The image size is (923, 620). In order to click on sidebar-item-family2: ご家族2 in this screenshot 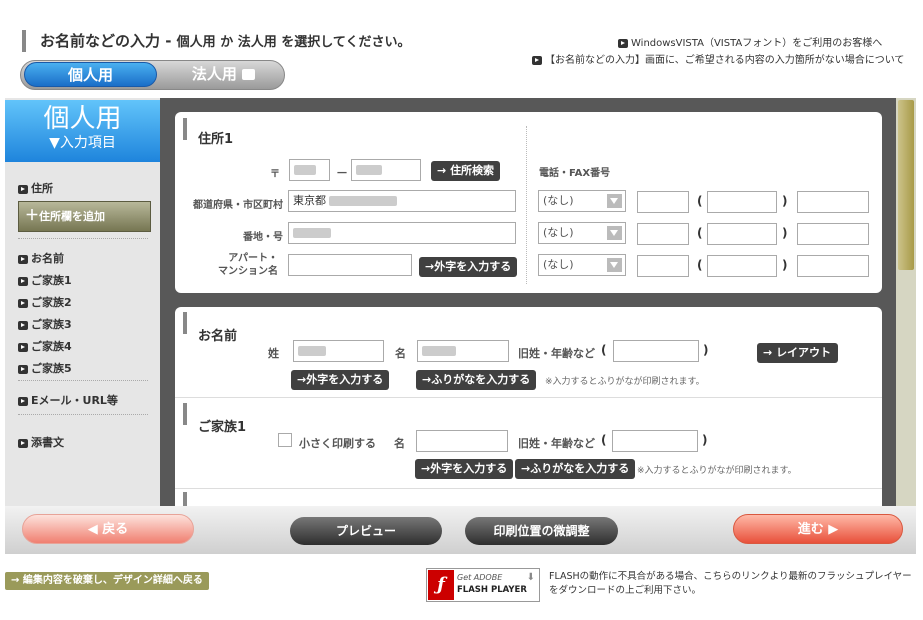, I will do `click(45, 302)`.